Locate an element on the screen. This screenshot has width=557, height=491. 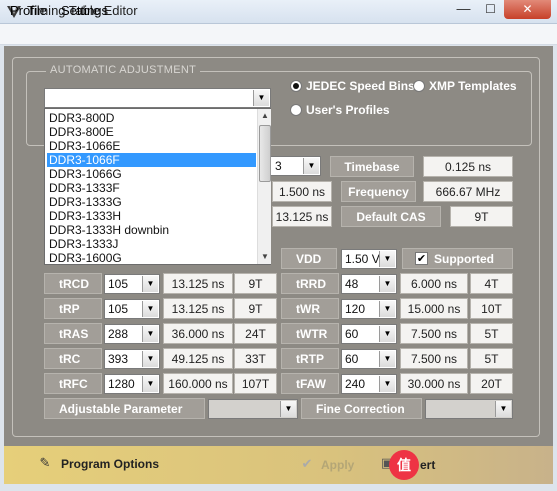
dropdown-option: DDR3-1333G is located at coordinates (151, 202).